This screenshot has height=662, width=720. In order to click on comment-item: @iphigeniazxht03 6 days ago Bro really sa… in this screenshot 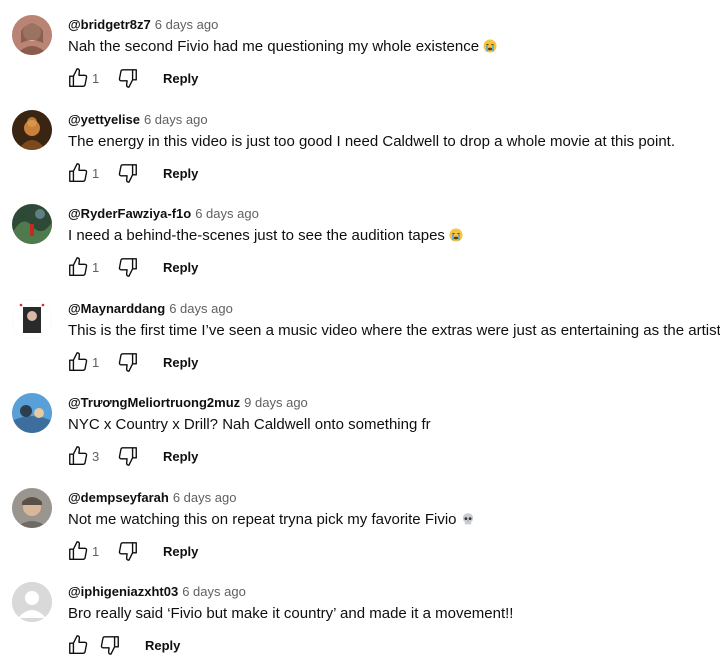, I will do `click(360, 614)`.